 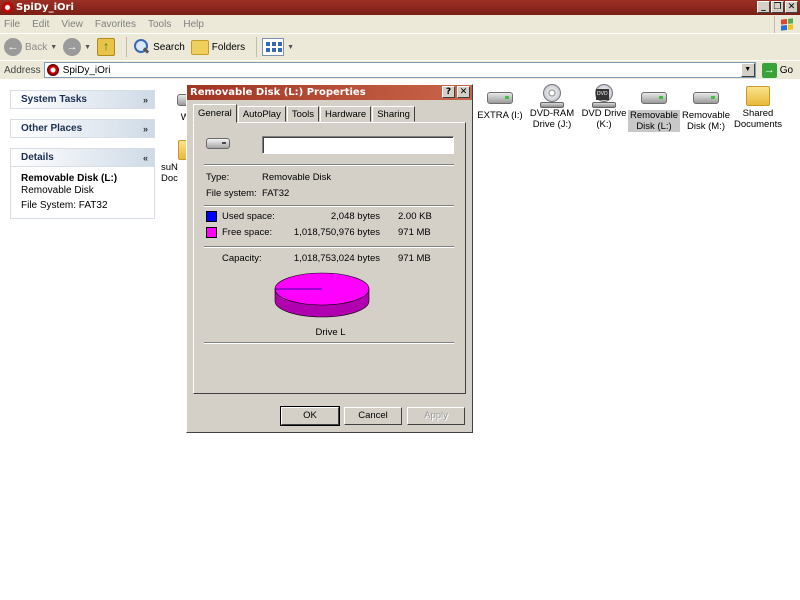 I want to click on toolbar-separator, so click(x=127, y=47).